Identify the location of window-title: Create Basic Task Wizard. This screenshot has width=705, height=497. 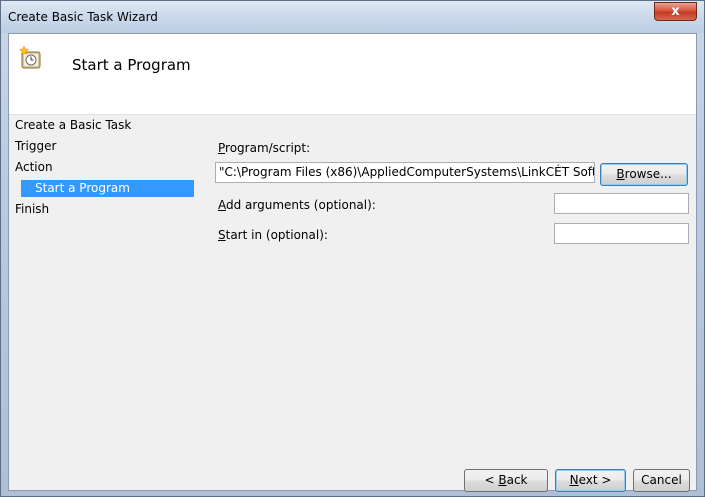
(83, 17).